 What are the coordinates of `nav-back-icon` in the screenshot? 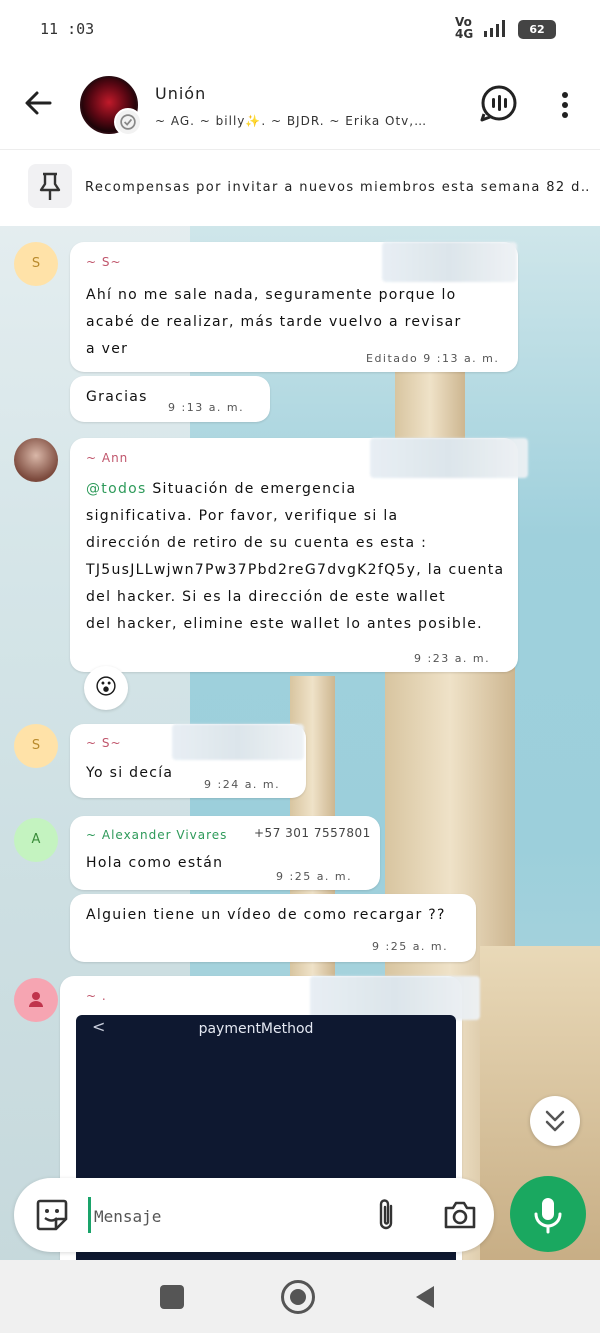 It's located at (425, 1297).